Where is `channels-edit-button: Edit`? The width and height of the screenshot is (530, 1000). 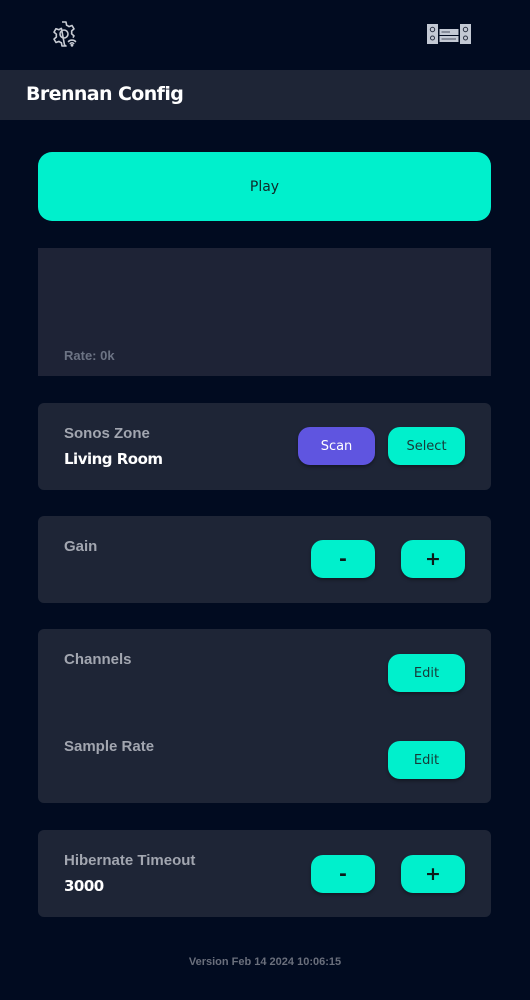 channels-edit-button: Edit is located at coordinates (426, 673).